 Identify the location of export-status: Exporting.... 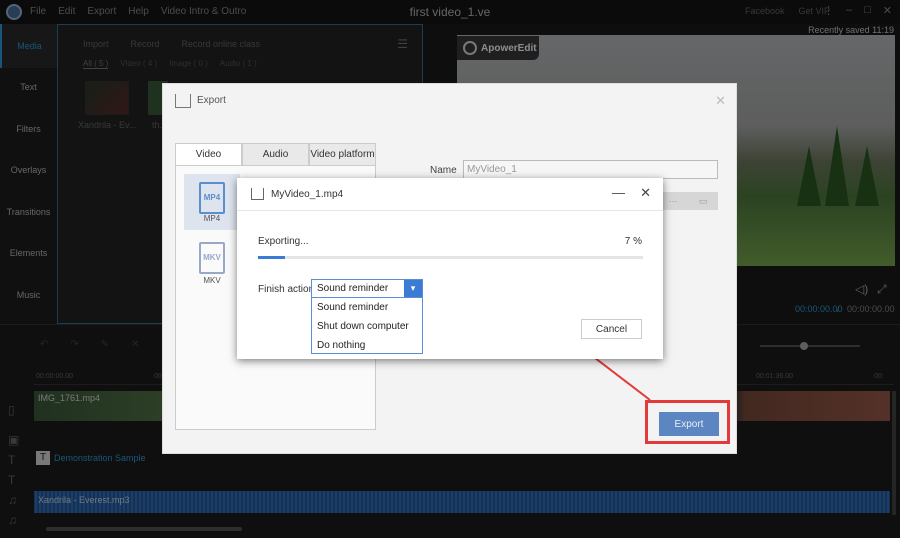
(283, 241).